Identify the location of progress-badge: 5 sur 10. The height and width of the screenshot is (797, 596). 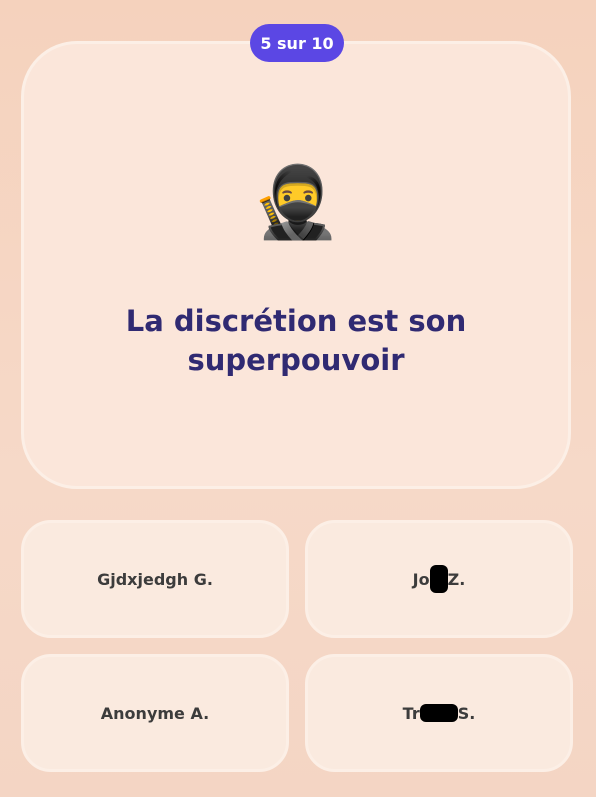
(297, 43).